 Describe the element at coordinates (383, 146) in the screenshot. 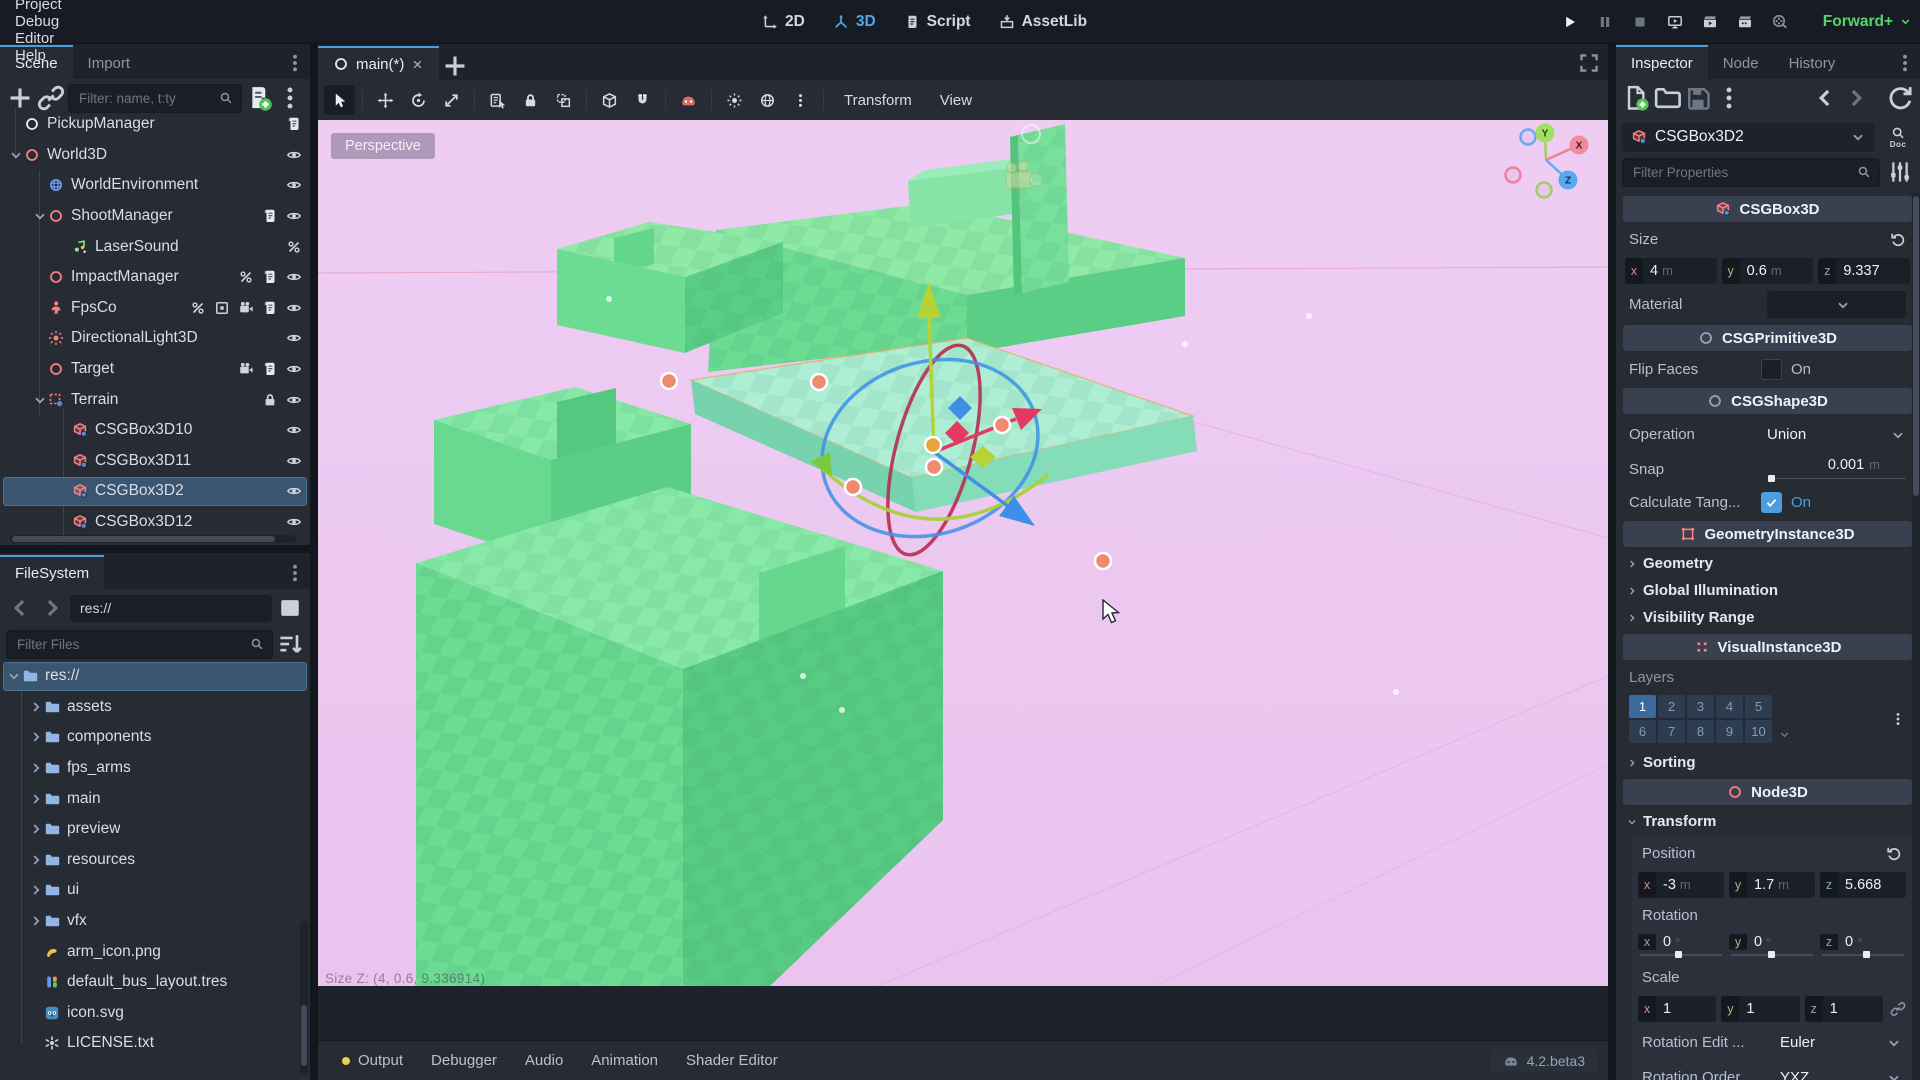

I see `projection-menu: Perspective` at that location.